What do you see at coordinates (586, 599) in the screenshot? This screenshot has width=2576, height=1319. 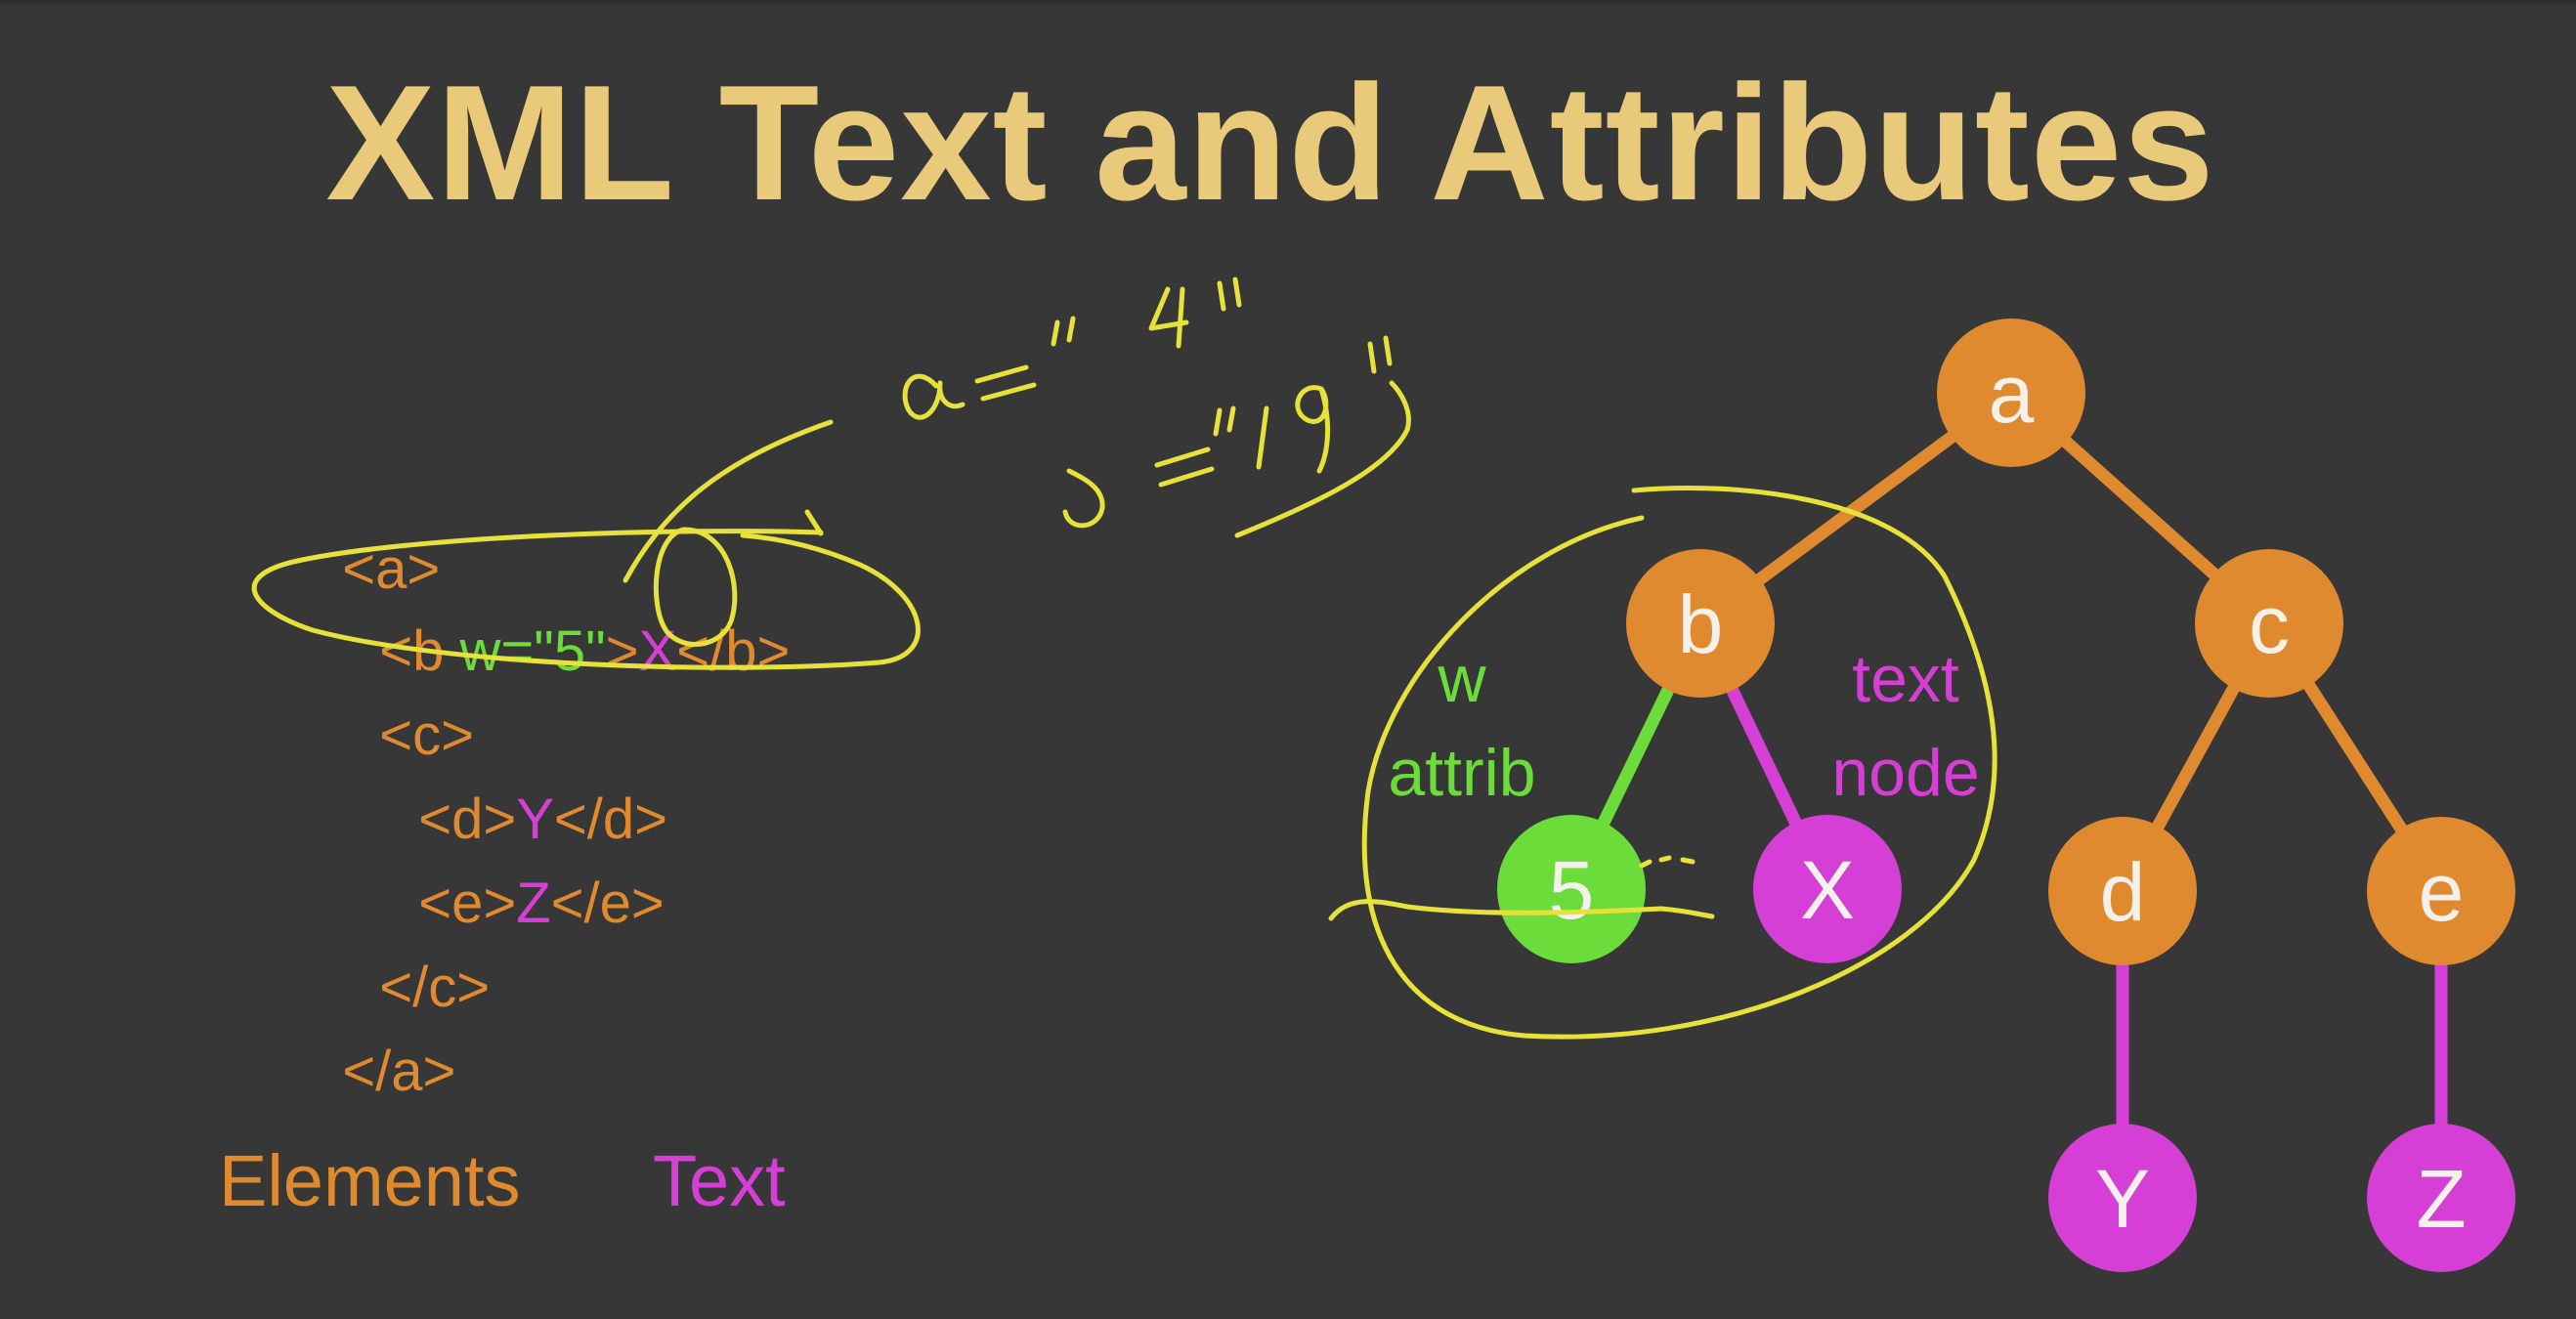 I see `ink-loop-b-line` at bounding box center [586, 599].